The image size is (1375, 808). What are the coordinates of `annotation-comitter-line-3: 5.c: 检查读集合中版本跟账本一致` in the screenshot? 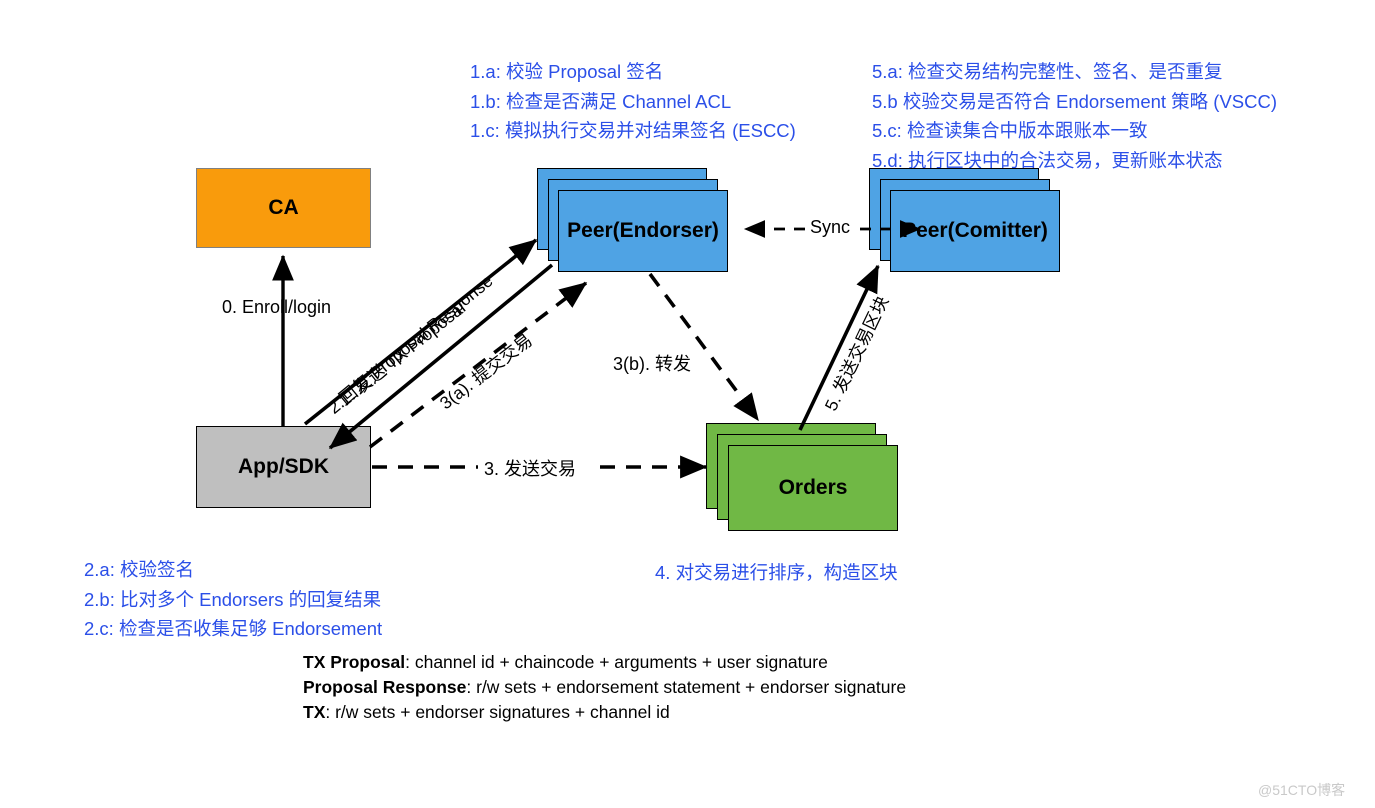 It's located at (1010, 130).